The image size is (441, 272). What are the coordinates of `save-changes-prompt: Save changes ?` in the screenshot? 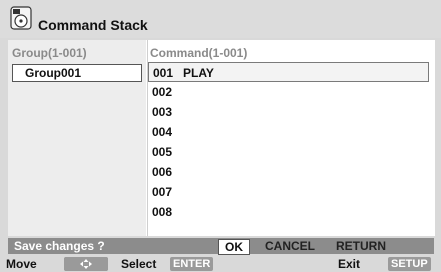 It's located at (59, 246).